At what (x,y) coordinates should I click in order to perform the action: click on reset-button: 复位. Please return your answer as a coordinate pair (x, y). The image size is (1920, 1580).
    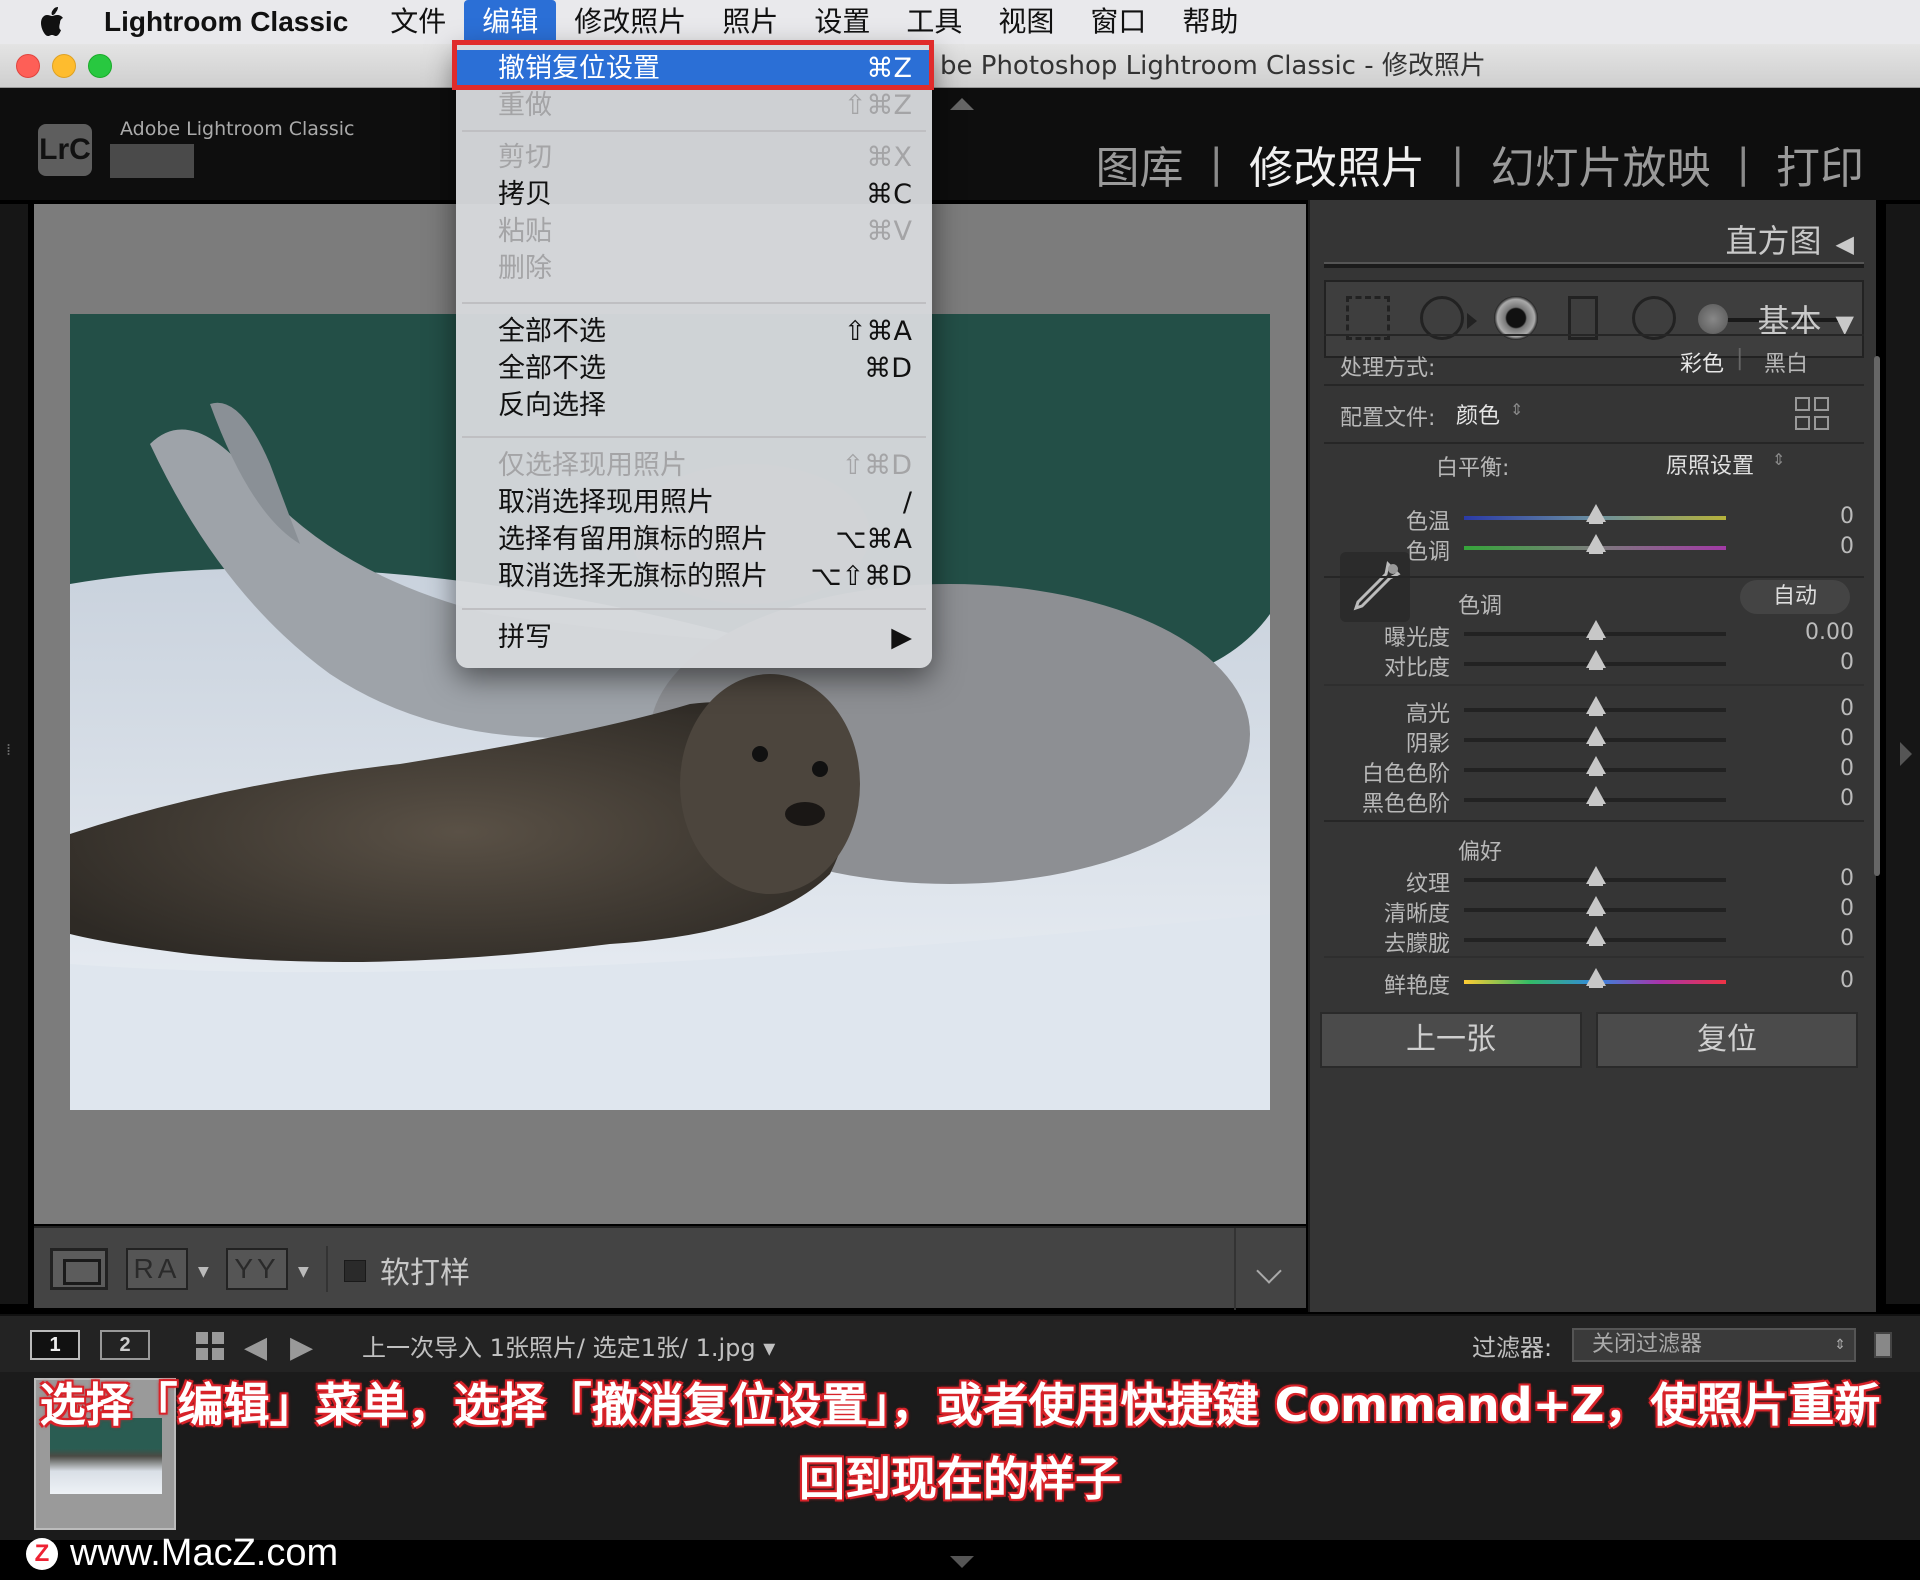
    Looking at the image, I should click on (1727, 1040).